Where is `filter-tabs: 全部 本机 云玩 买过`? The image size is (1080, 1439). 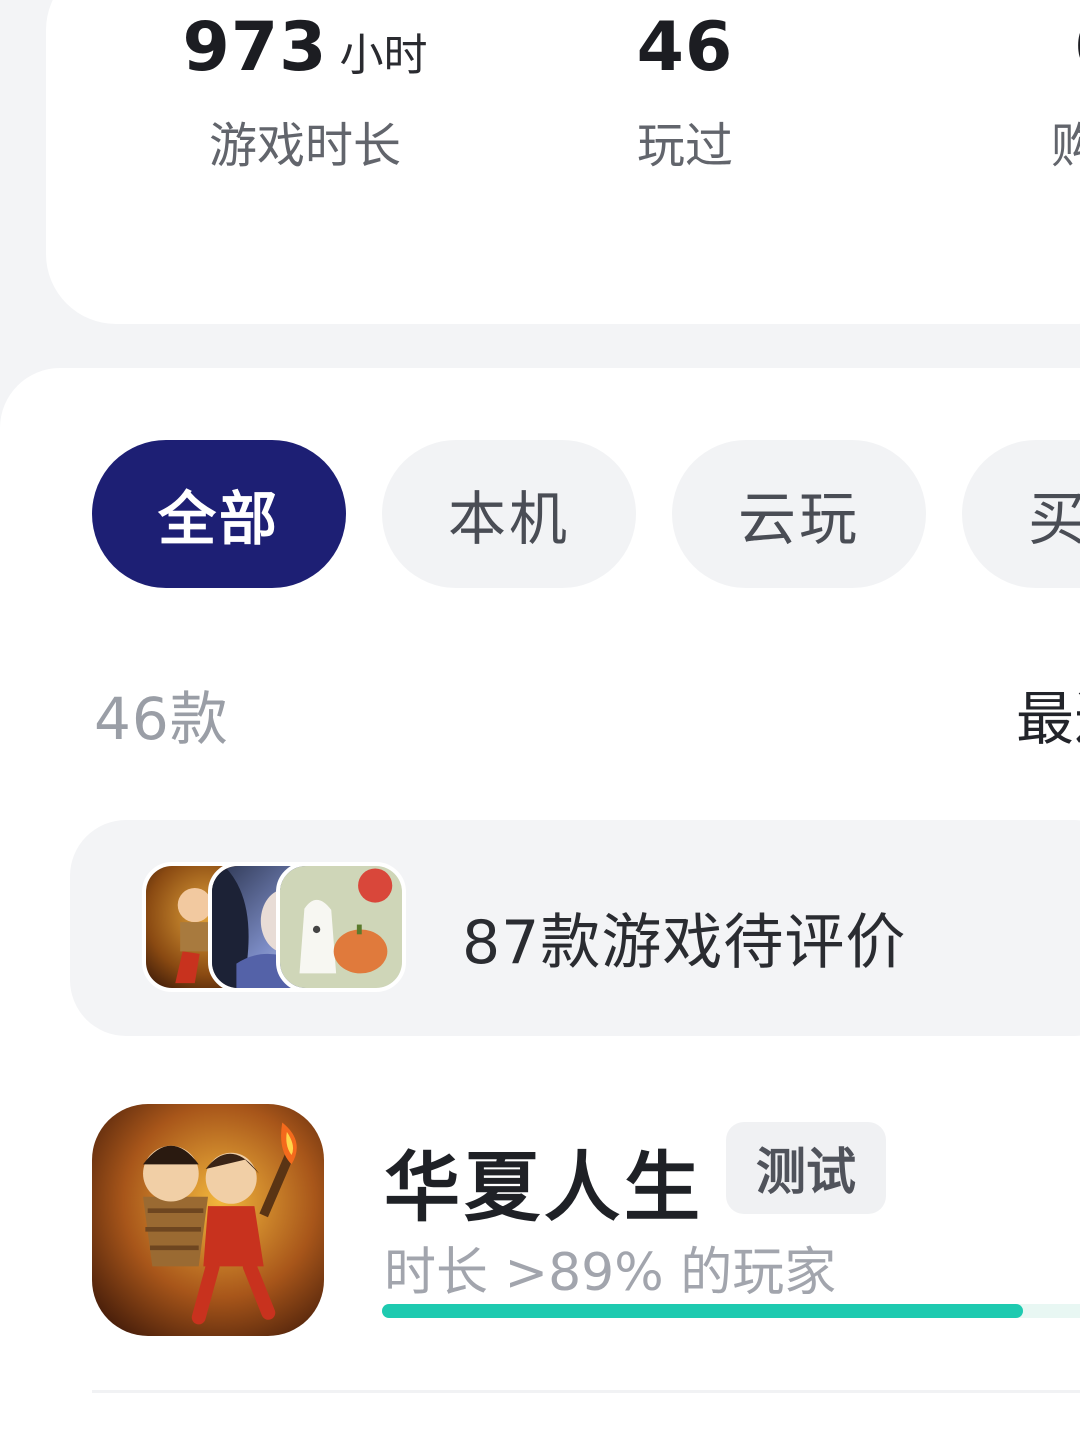
filter-tabs: 全部 本机 云玩 买过 is located at coordinates (586, 514).